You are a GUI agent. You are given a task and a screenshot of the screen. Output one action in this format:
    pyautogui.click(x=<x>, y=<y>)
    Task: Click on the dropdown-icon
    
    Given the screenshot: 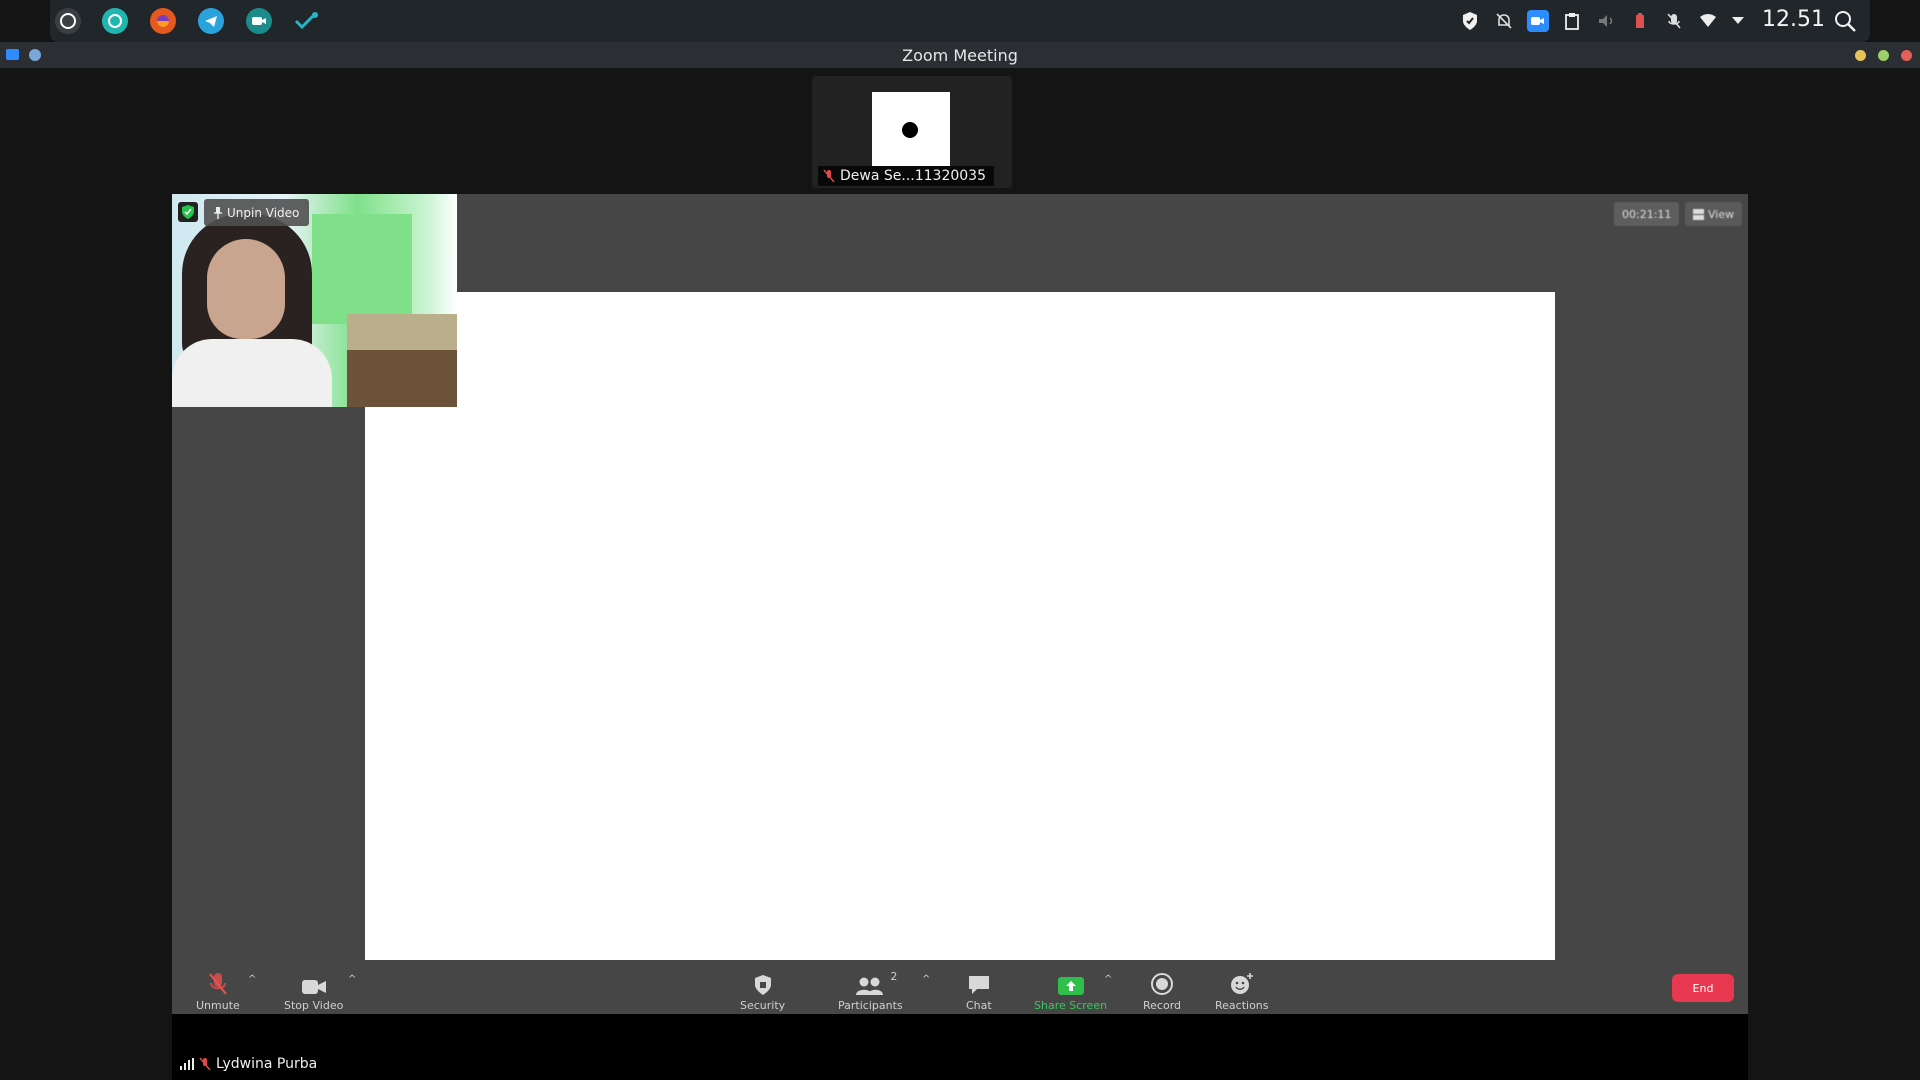 What is the action you would take?
    pyautogui.click(x=1738, y=21)
    